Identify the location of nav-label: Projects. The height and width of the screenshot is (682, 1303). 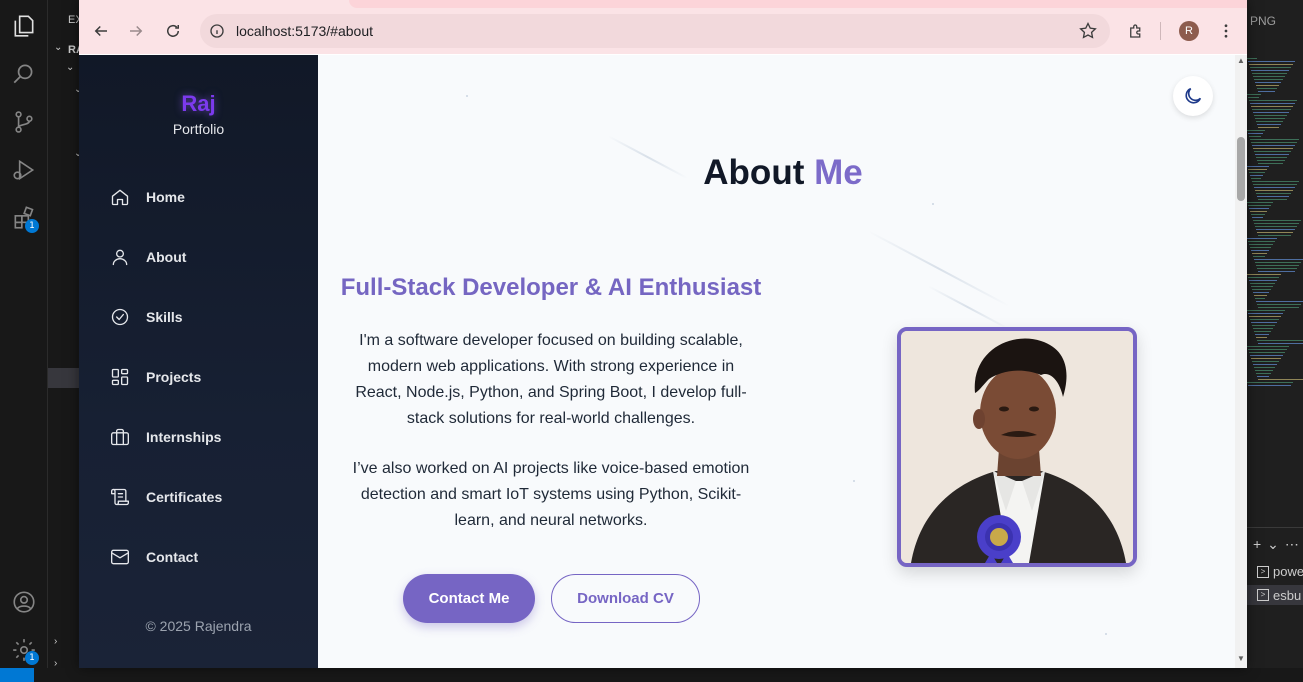
(174, 377).